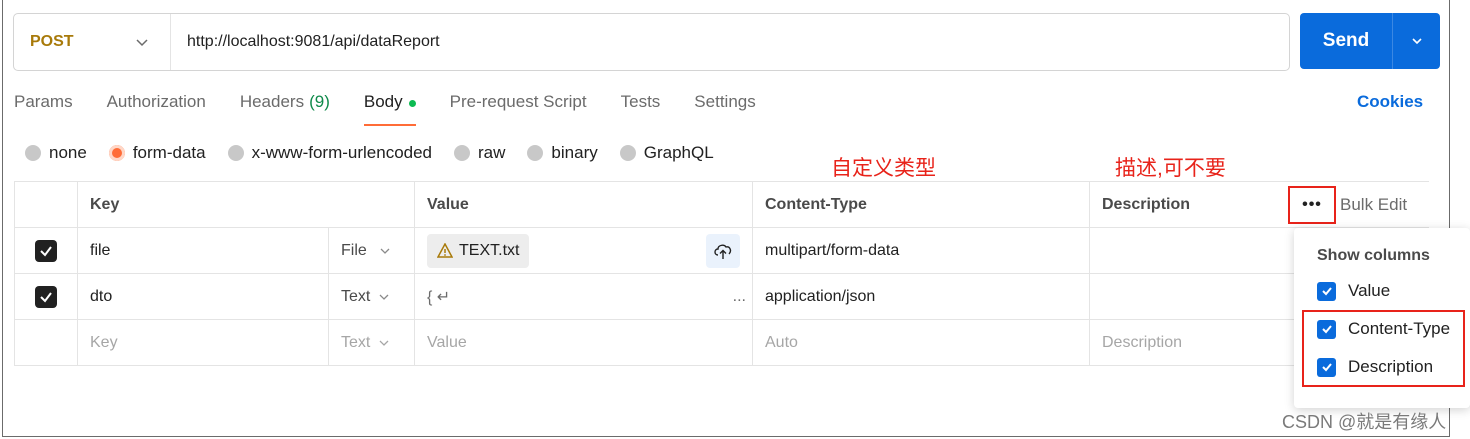  I want to click on header-key: Key, so click(245, 204).